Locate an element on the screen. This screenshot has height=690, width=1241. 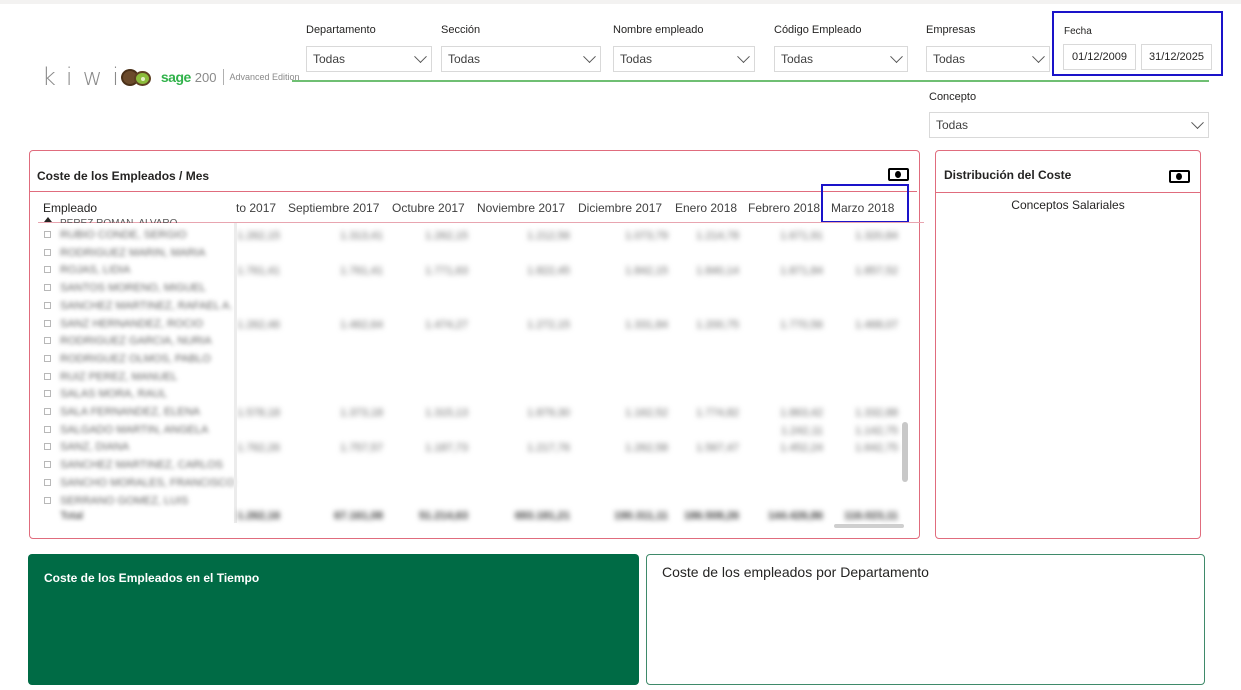
table-cell: 1.073,79 is located at coordinates (646, 236).